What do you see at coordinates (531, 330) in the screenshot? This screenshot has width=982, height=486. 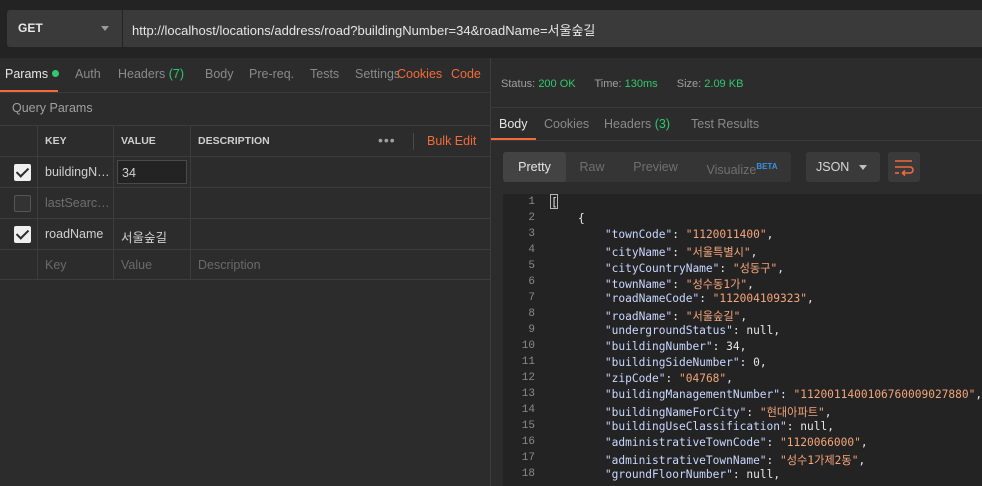 I see `line-number: 9` at bounding box center [531, 330].